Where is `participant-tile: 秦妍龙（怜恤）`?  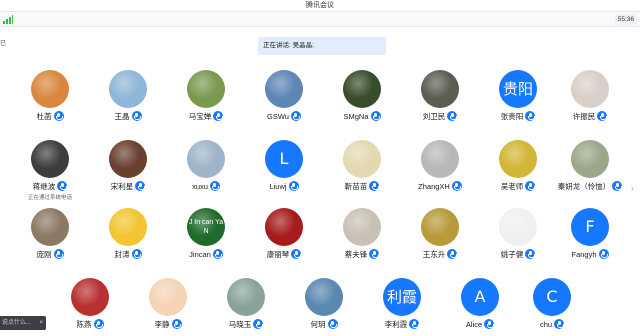
participant-tile: 秦妍龙（怜恤） is located at coordinates (590, 166).